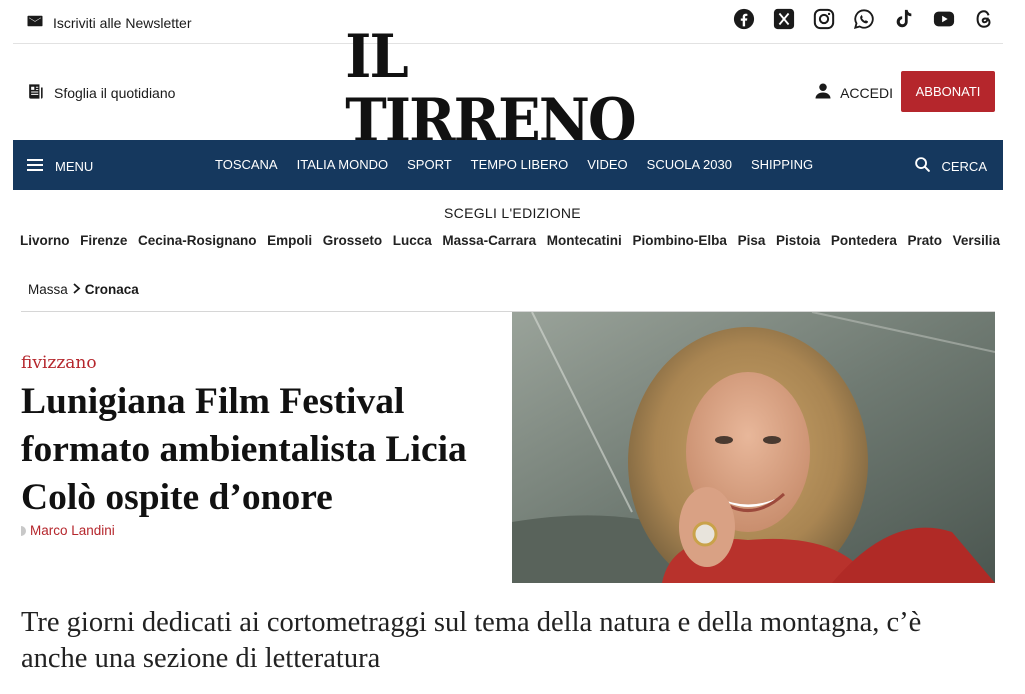 This screenshot has height=694, width=1025. What do you see at coordinates (782, 164) in the screenshot?
I see `nav-link-shipping: SHIPPING` at bounding box center [782, 164].